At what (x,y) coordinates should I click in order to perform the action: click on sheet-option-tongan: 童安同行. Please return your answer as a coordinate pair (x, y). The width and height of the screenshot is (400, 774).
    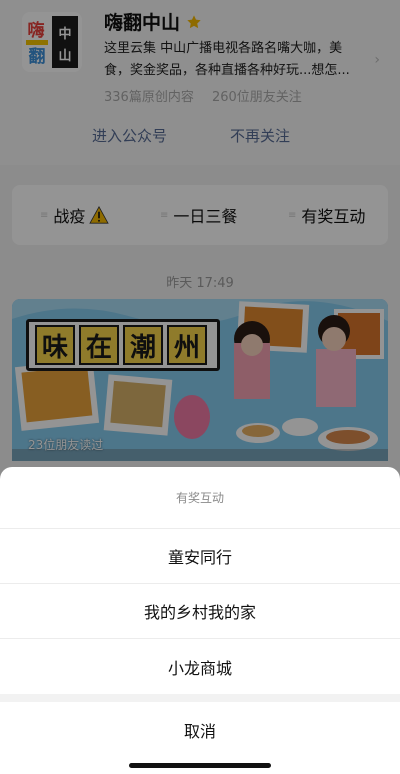
    Looking at the image, I should click on (200, 556).